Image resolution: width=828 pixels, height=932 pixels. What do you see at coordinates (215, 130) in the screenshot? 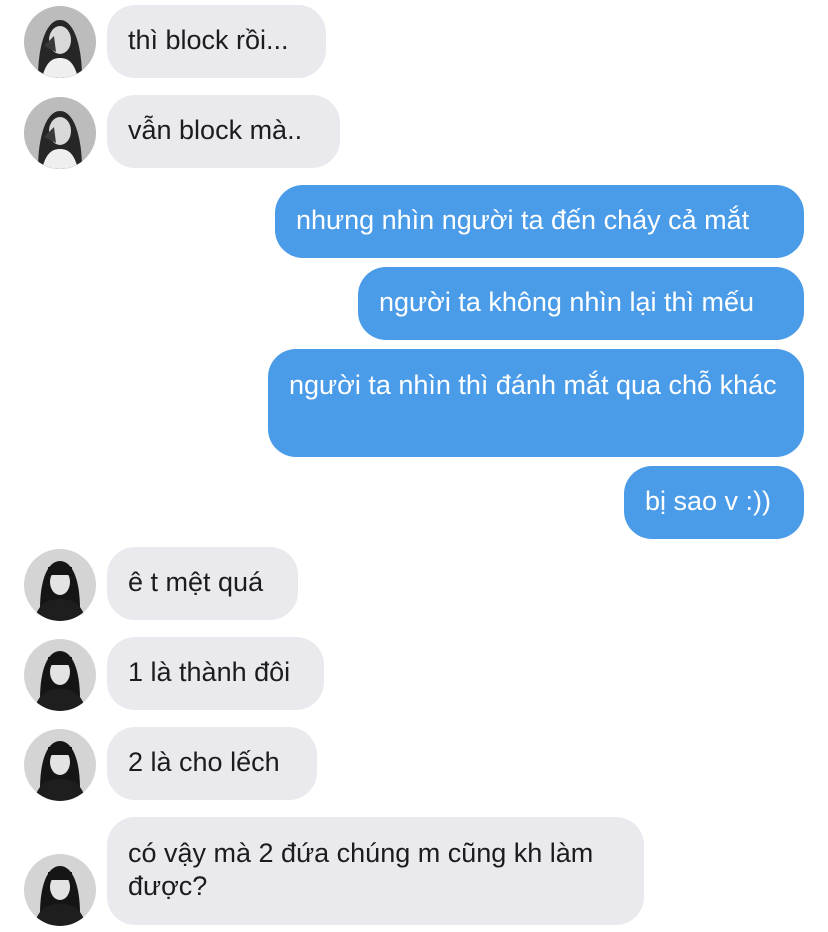
I see `message-text: vẫn block mà..` at bounding box center [215, 130].